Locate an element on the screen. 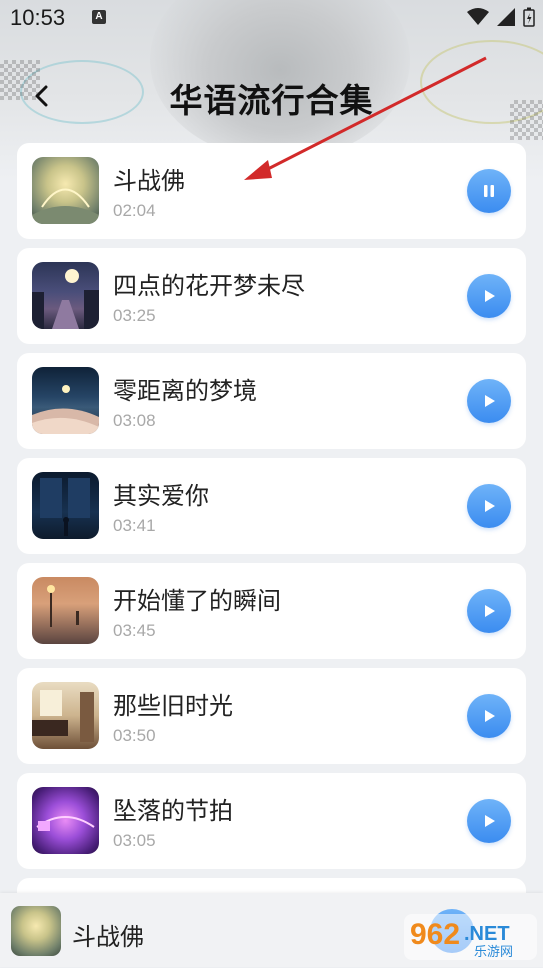 The height and width of the screenshot is (968, 543). player-cover is located at coordinates (36, 931).